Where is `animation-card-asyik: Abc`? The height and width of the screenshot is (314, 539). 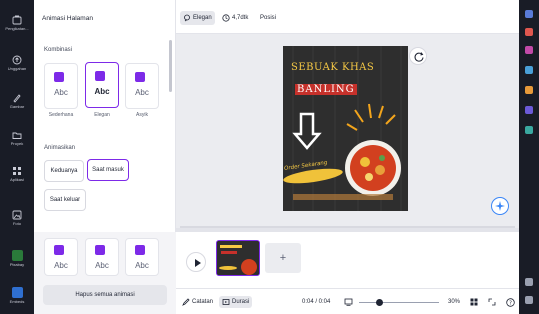
animation-card-asyik: Abc is located at coordinates (142, 86).